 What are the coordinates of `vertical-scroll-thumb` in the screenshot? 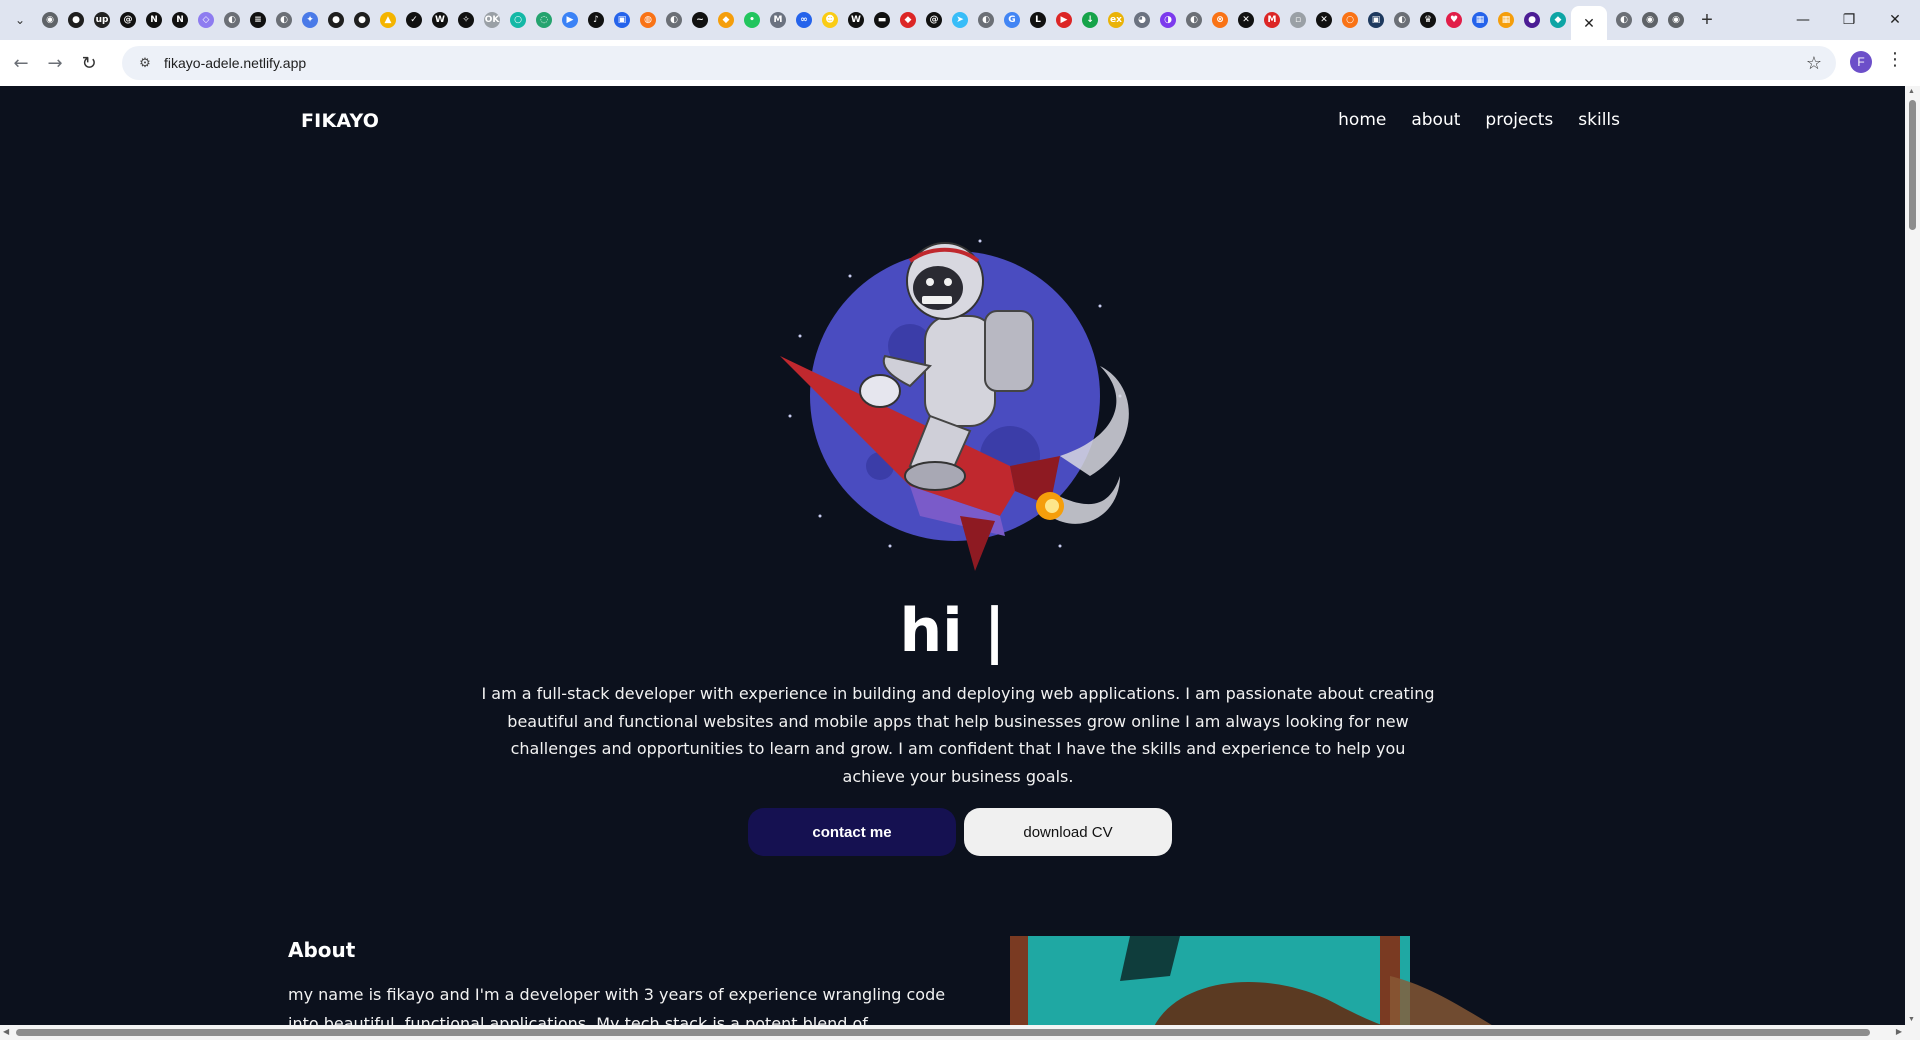 It's located at (1912, 165).